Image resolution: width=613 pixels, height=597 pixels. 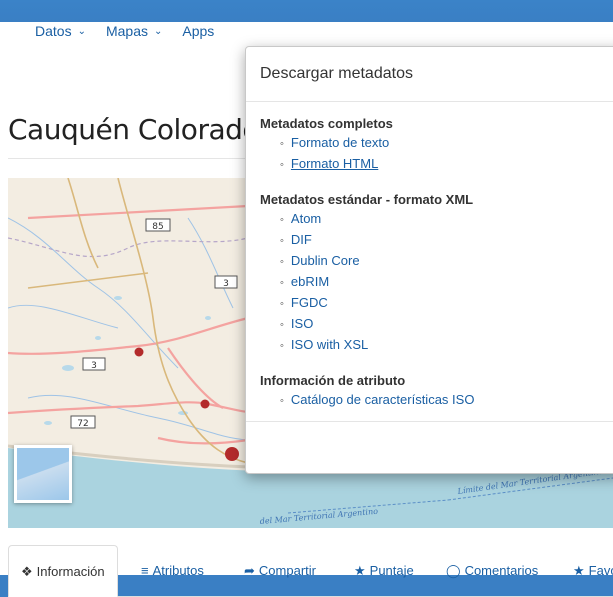 I want to click on link-formato-html: Formato HTML, so click(x=446, y=164).